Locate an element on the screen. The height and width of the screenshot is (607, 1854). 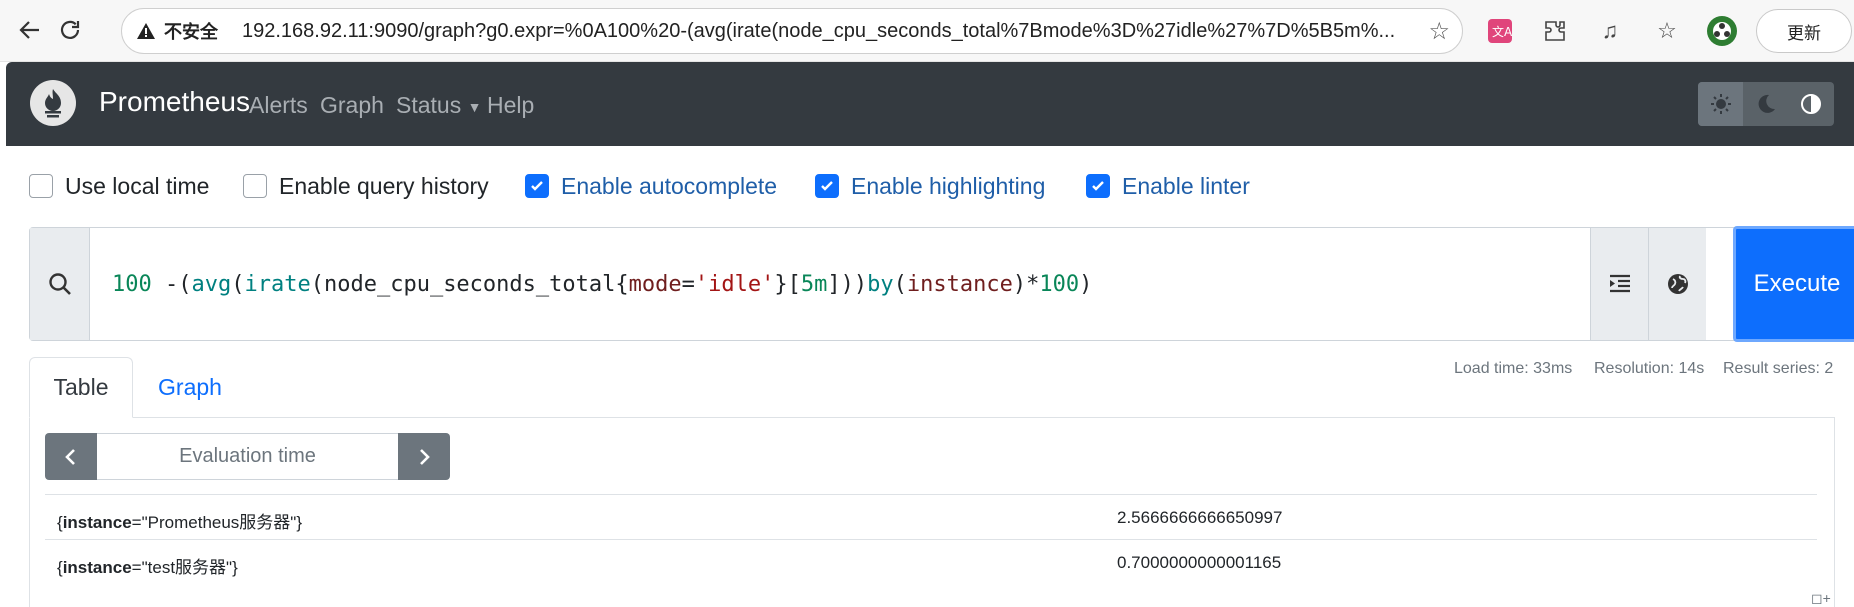
expr-token: avg is located at coordinates (211, 284).